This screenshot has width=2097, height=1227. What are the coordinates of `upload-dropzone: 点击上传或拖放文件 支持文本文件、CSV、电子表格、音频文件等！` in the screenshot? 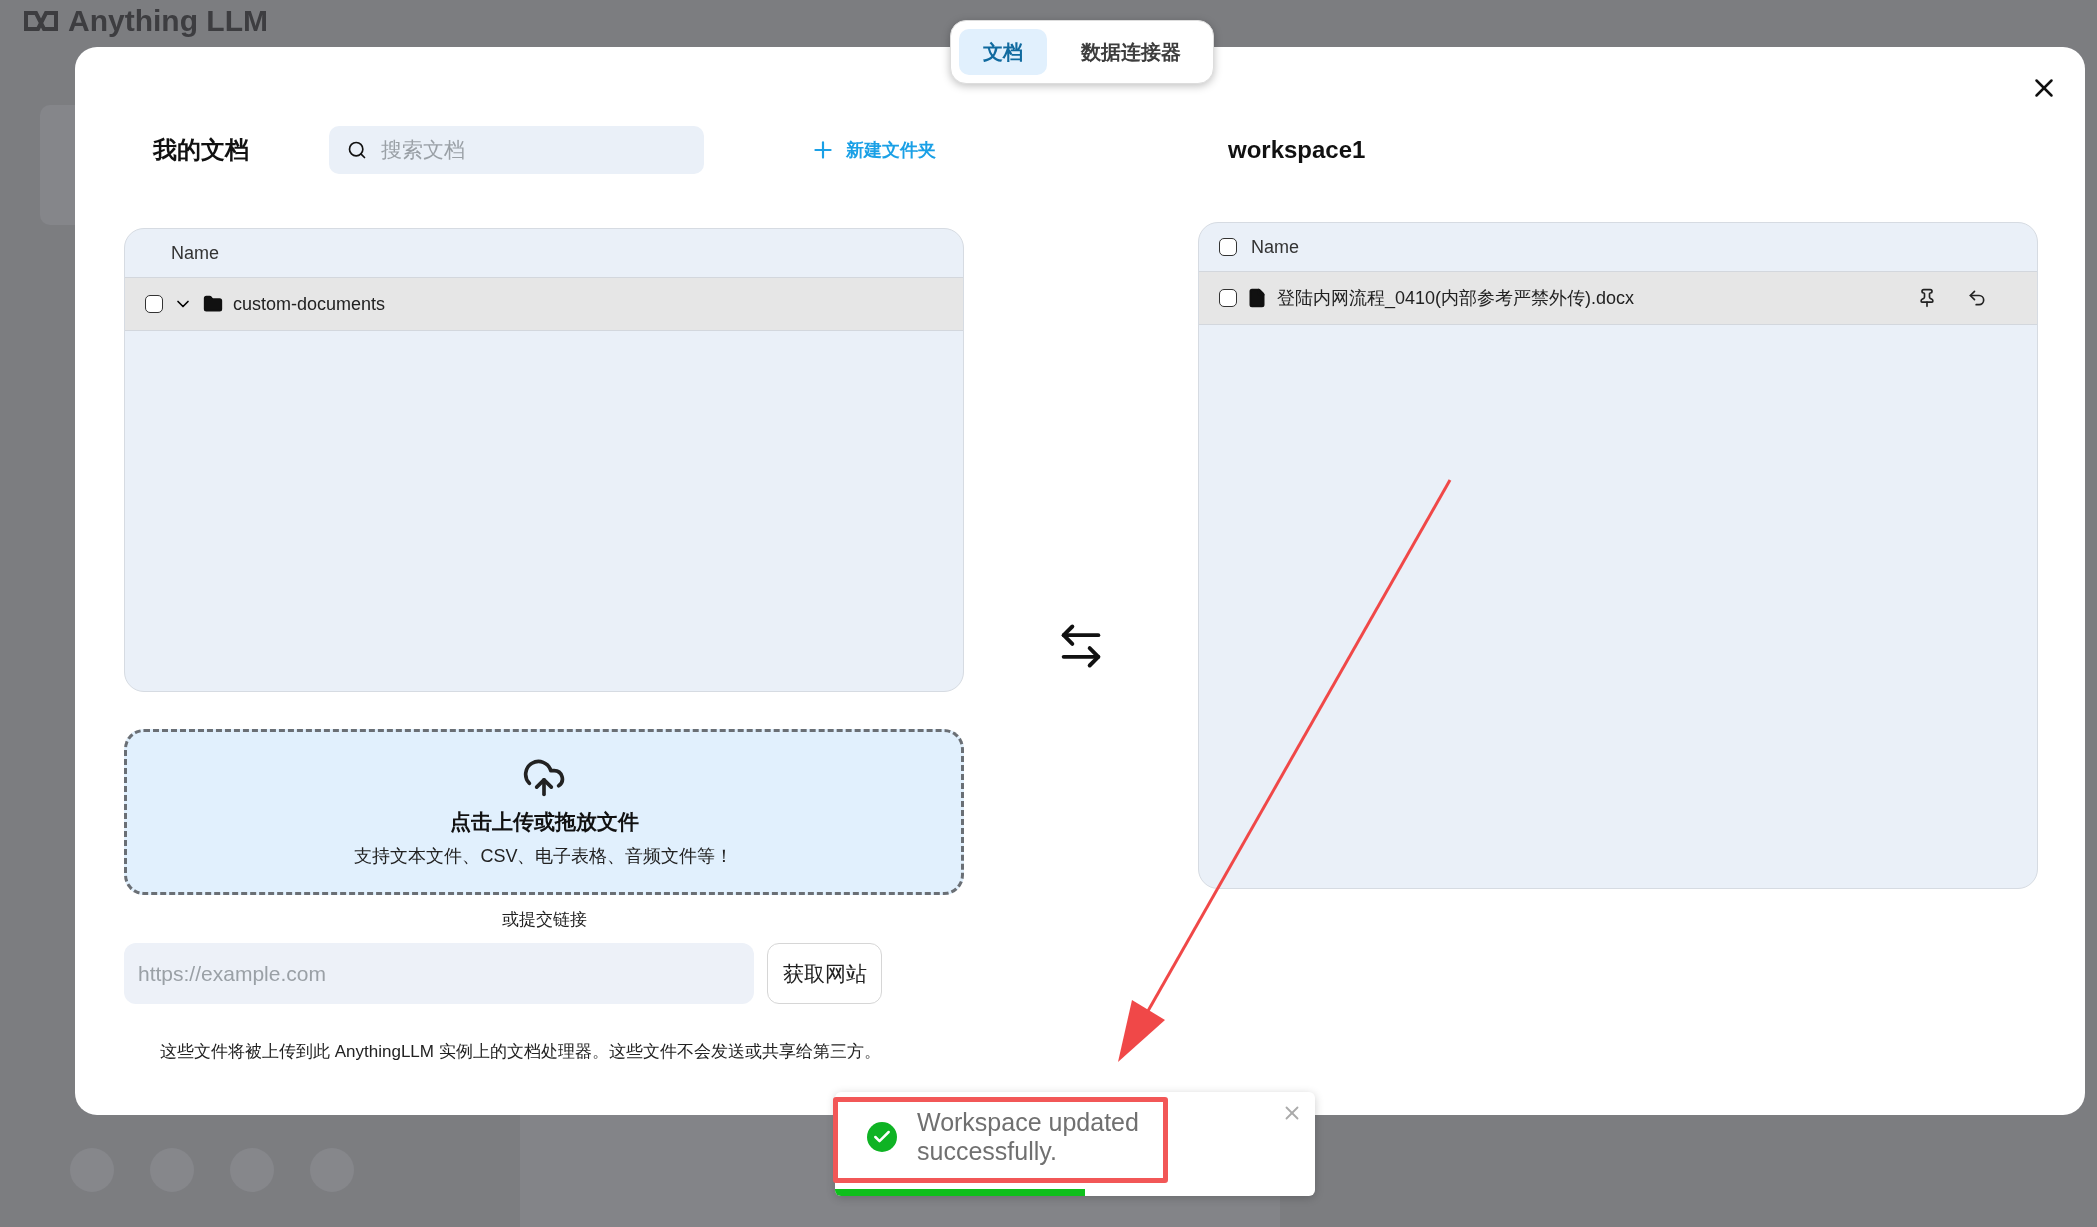 It's located at (544, 812).